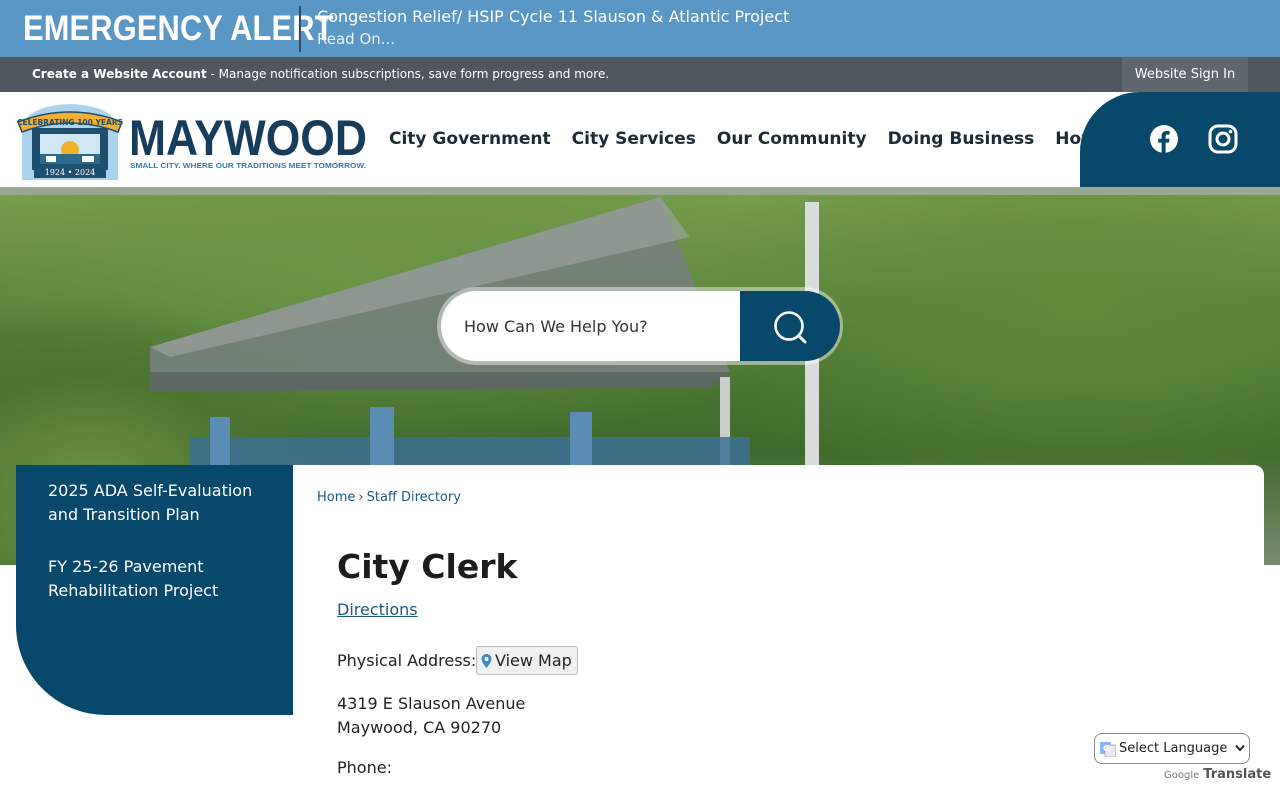  Describe the element at coordinates (414, 497) in the screenshot. I see `breadcrumb-staff-directory: Staff Directory` at that location.